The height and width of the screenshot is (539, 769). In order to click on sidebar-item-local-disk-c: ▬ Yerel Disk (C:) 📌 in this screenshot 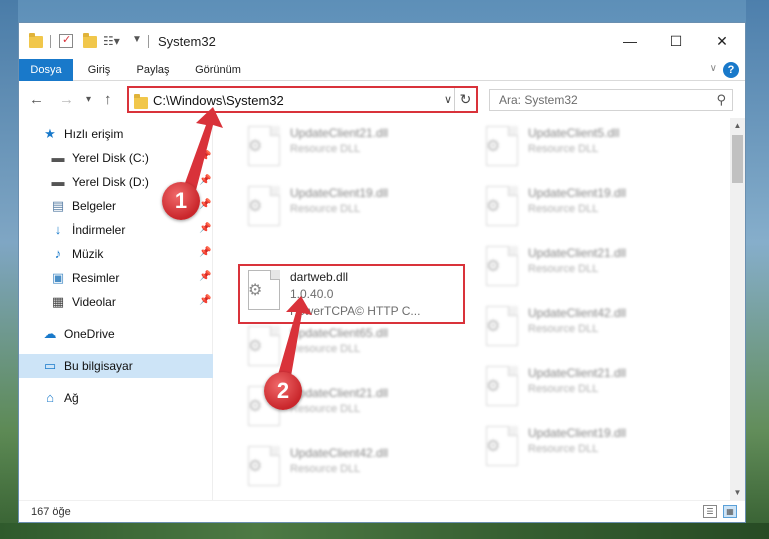, I will do `click(116, 158)`.